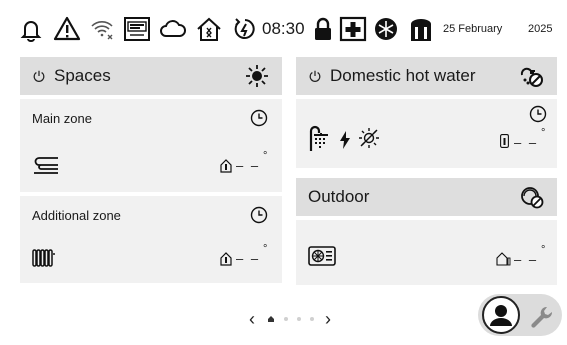 The image size is (567, 345). What do you see at coordinates (151, 76) in the screenshot?
I see `spaces-header: Spaces` at bounding box center [151, 76].